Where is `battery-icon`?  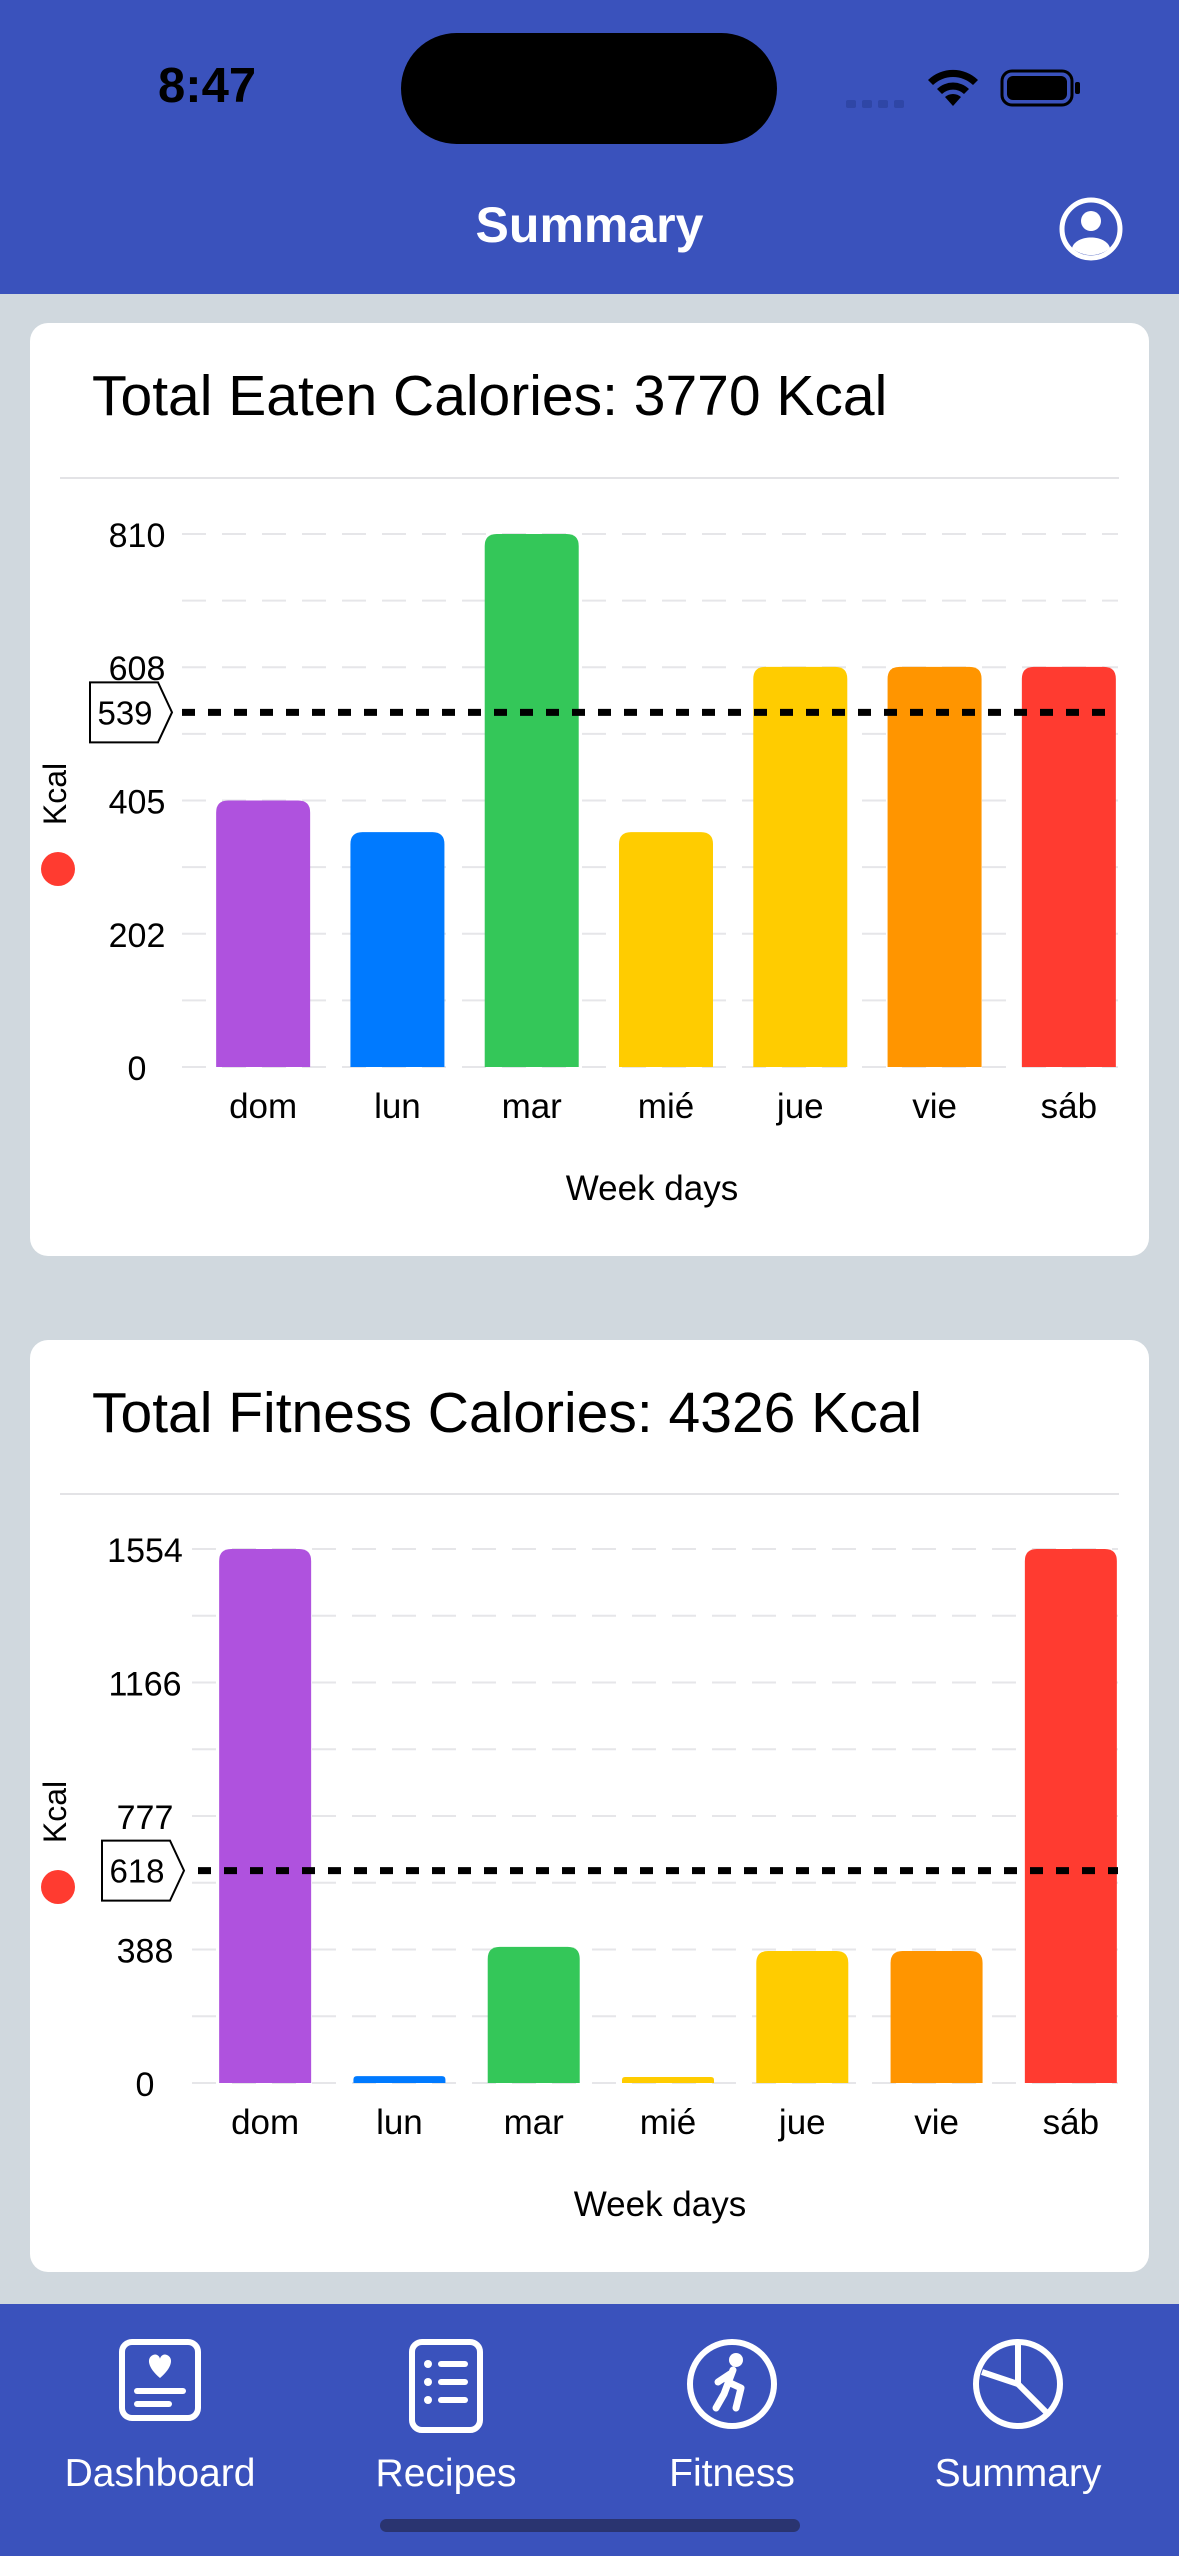
battery-icon is located at coordinates (1040, 88).